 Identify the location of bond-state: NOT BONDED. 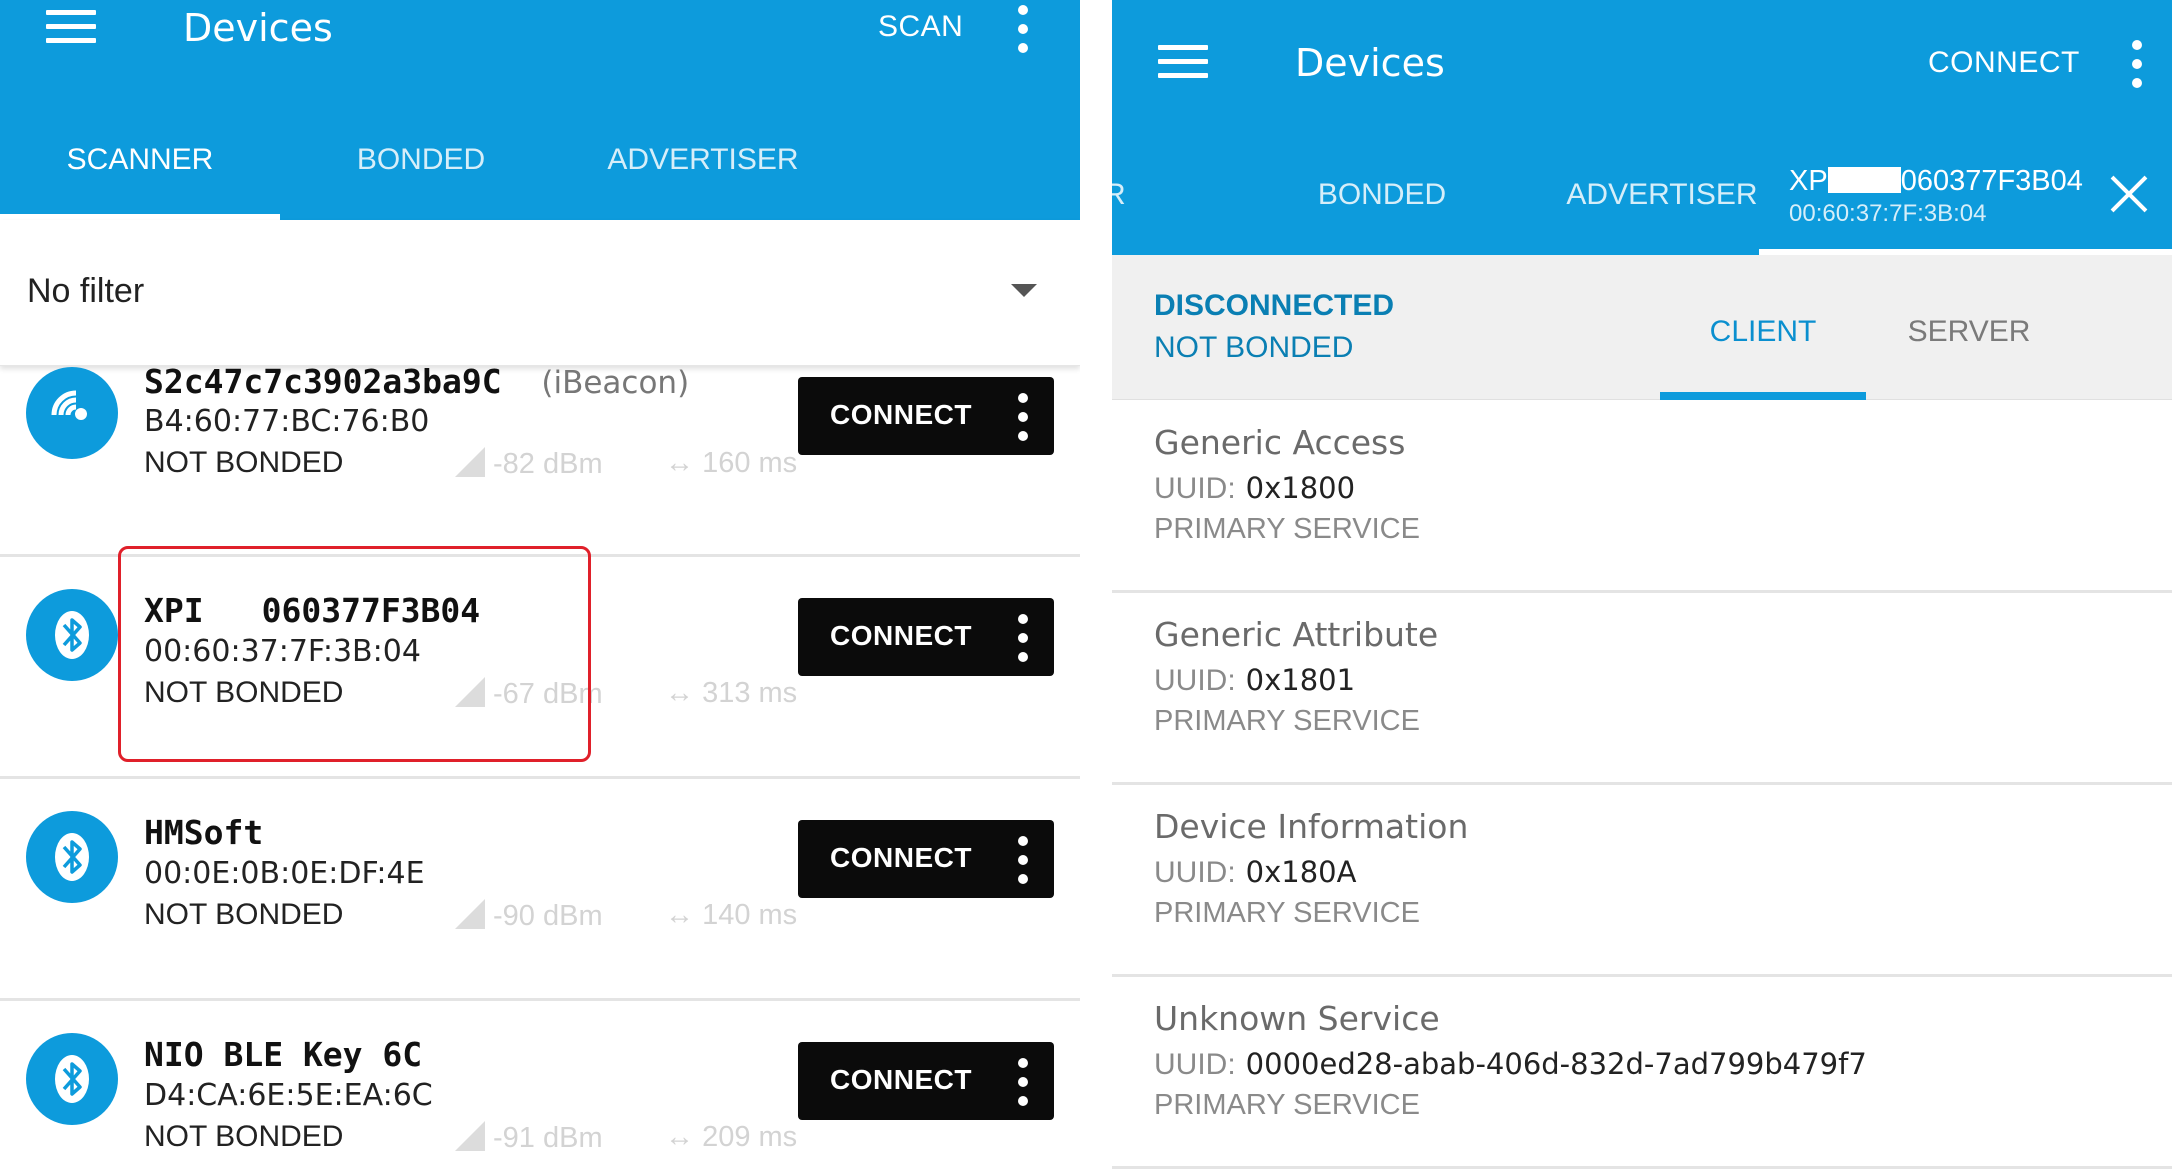
(1254, 347).